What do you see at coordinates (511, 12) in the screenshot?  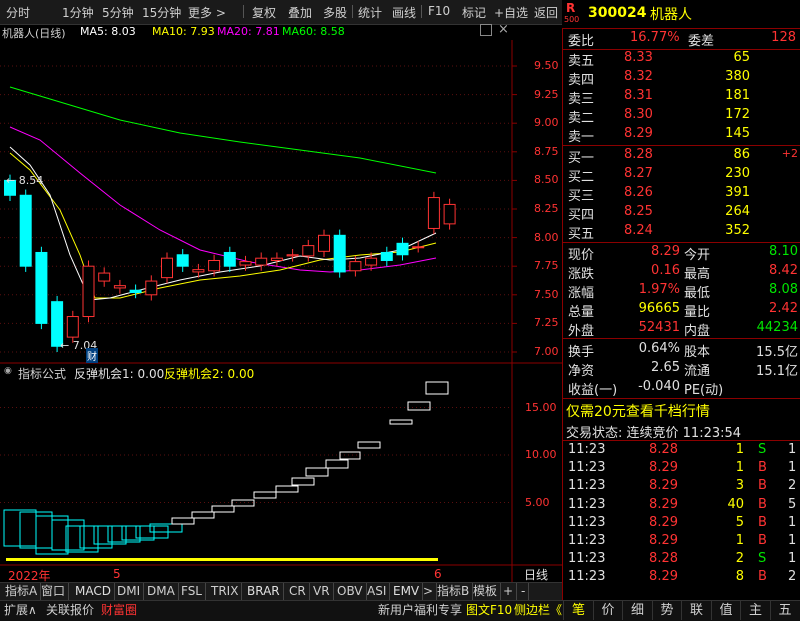 I see `tb-zixuan: +自选` at bounding box center [511, 12].